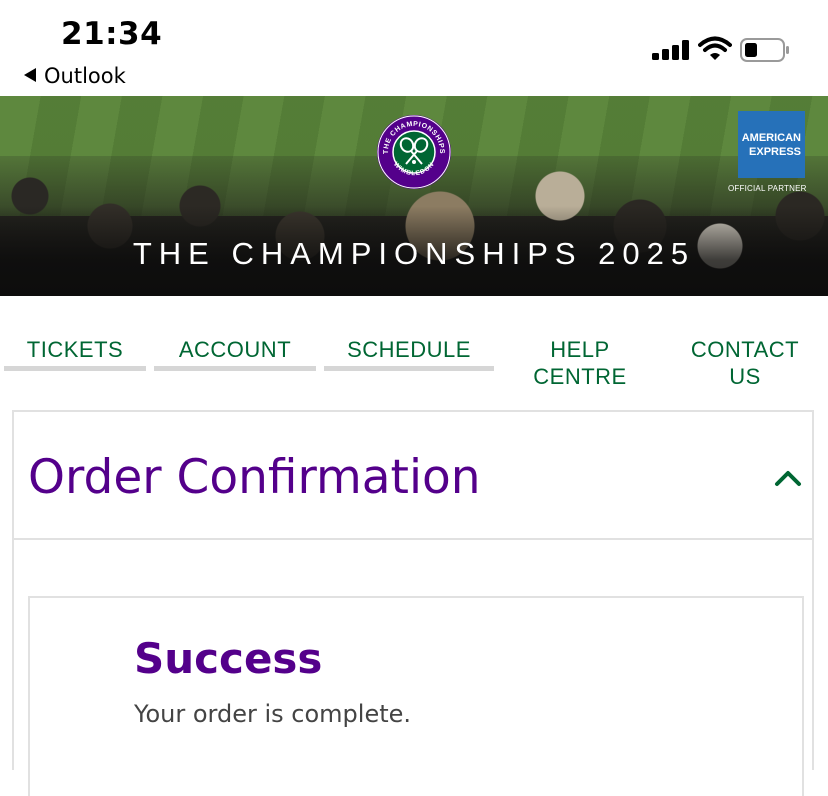  Describe the element at coordinates (235, 349) in the screenshot. I see `nav-account: ACCOUNT` at that location.